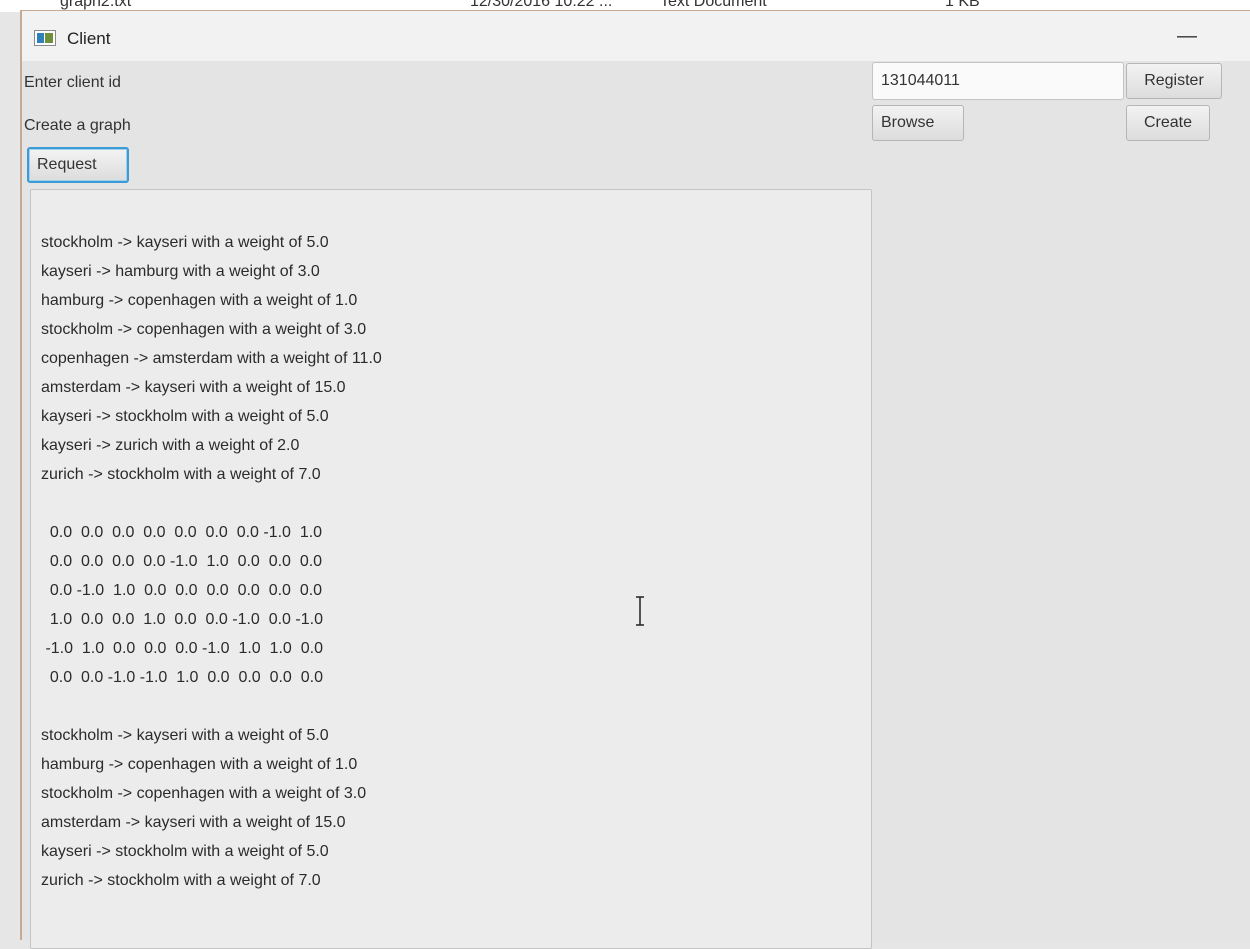 The height and width of the screenshot is (949, 1250). What do you see at coordinates (45, 38) in the screenshot?
I see `app-window-icon` at bounding box center [45, 38].